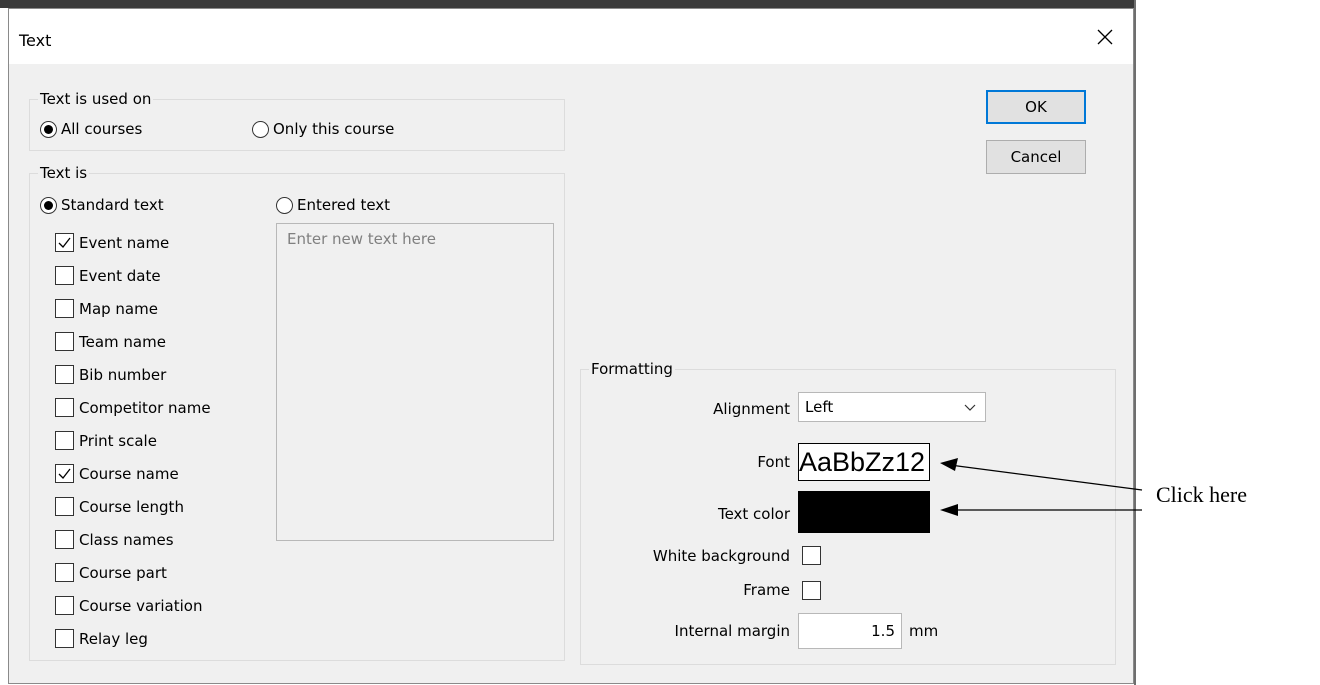  I want to click on radio-only-this-course-indicator, so click(260, 129).